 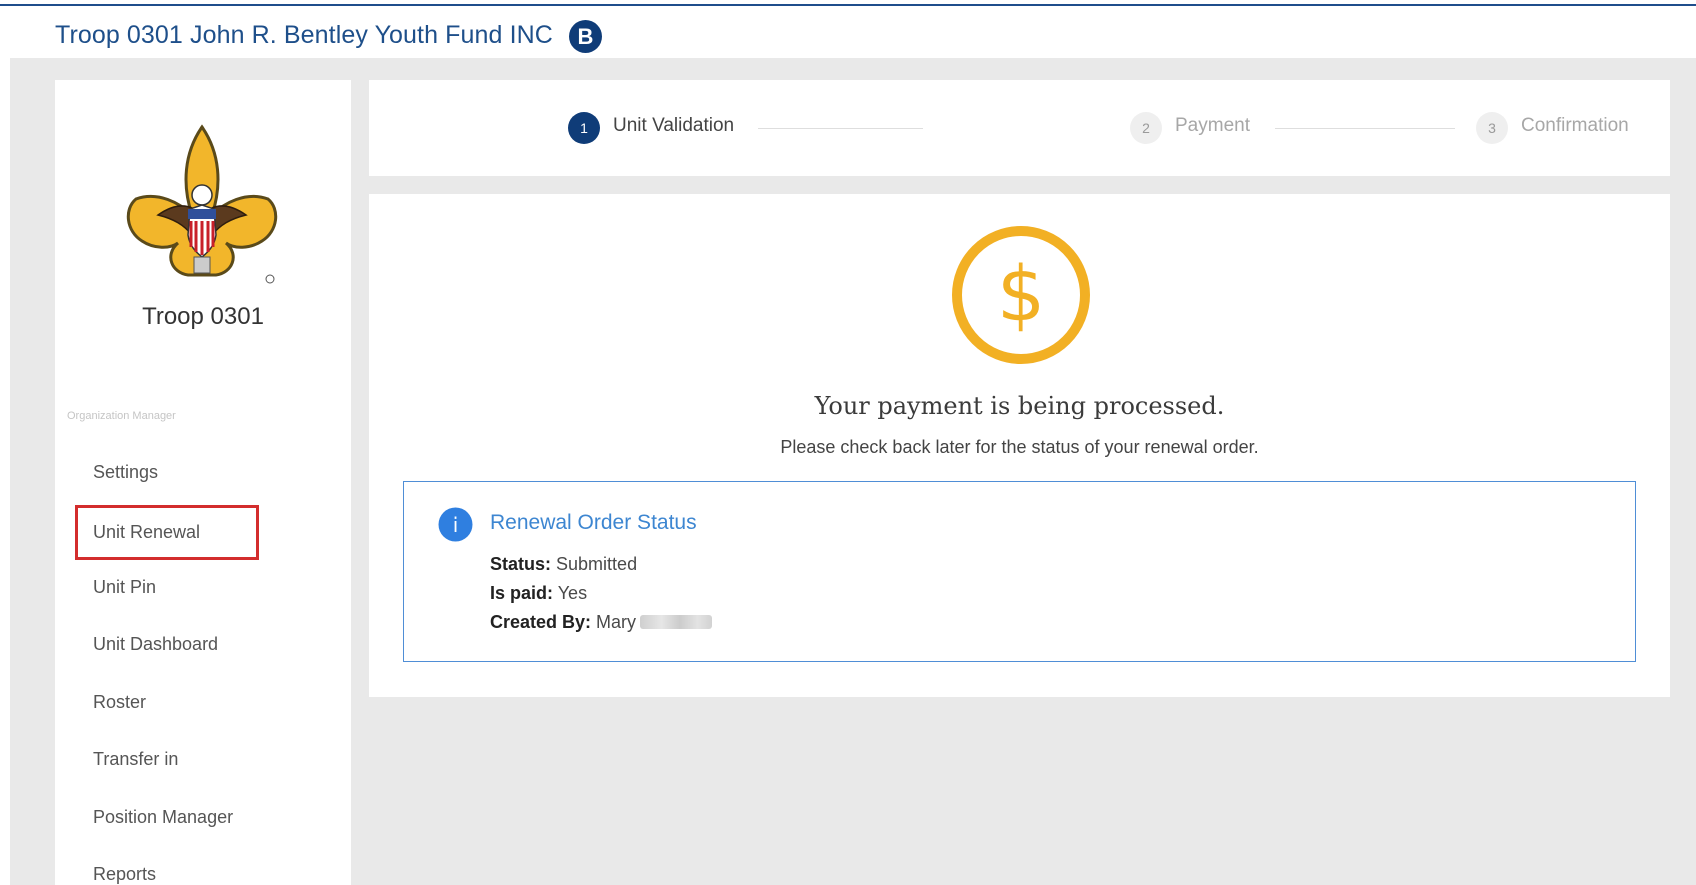 What do you see at coordinates (119, 702) in the screenshot?
I see `sidebar-item-roster: Roster` at bounding box center [119, 702].